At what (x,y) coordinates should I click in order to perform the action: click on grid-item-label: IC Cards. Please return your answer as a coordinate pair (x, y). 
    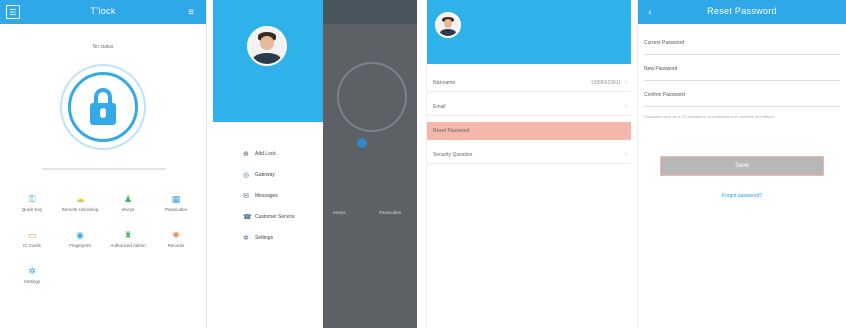
    Looking at the image, I should click on (32, 245).